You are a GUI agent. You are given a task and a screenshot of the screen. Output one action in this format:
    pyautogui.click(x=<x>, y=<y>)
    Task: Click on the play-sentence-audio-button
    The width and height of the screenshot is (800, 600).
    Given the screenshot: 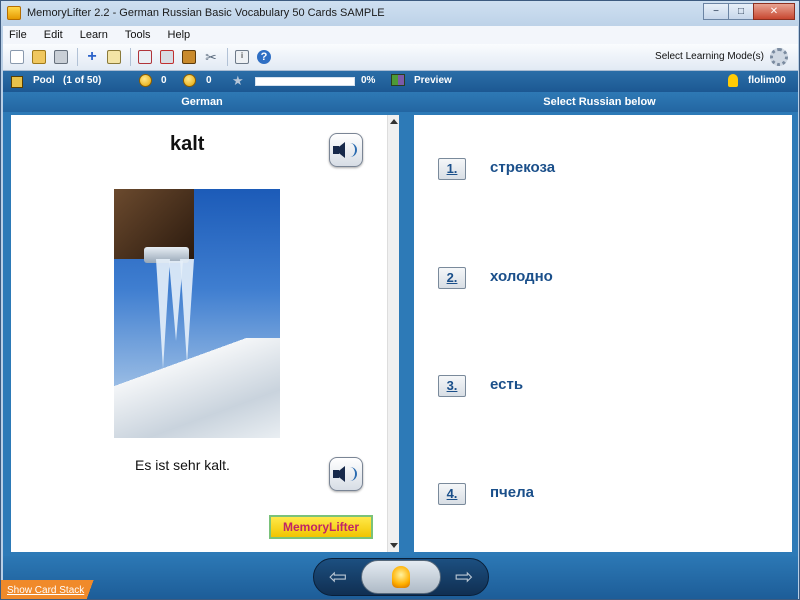 What is the action you would take?
    pyautogui.click(x=346, y=474)
    